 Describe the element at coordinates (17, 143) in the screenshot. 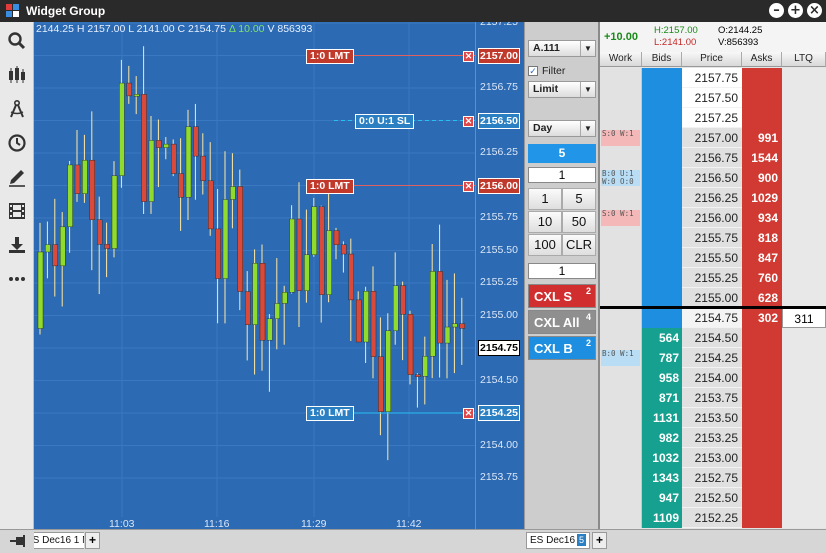

I see `clock-icon` at that location.